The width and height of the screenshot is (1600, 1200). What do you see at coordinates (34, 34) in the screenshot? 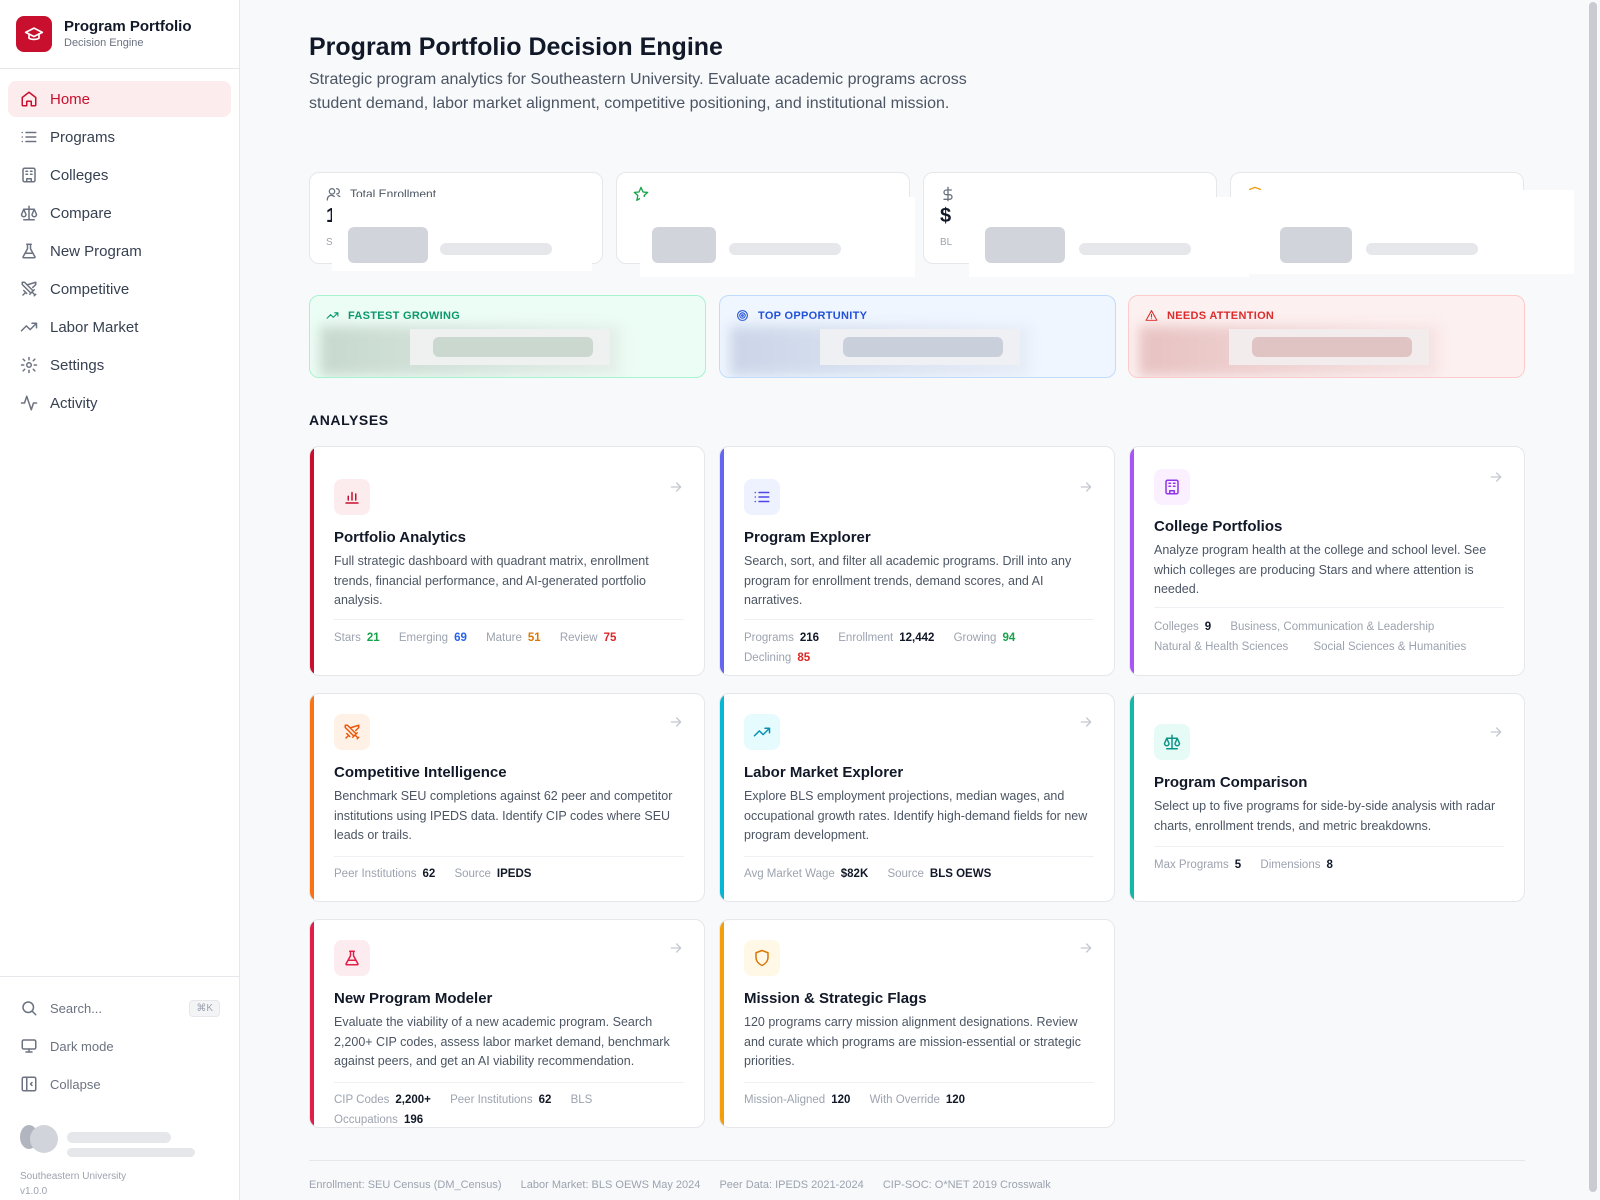
I see `graduation-cap-icon` at bounding box center [34, 34].